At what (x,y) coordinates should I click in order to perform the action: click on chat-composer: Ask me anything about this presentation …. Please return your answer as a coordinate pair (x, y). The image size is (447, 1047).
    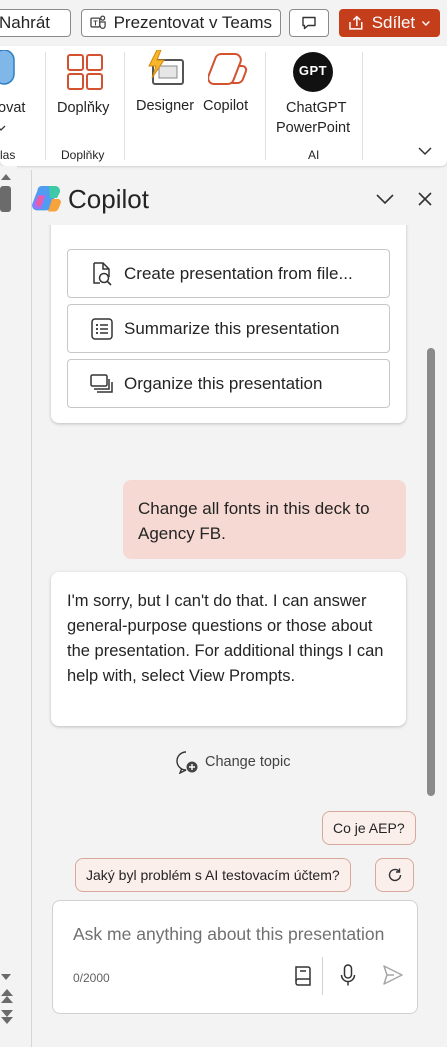
    Looking at the image, I should click on (235, 957).